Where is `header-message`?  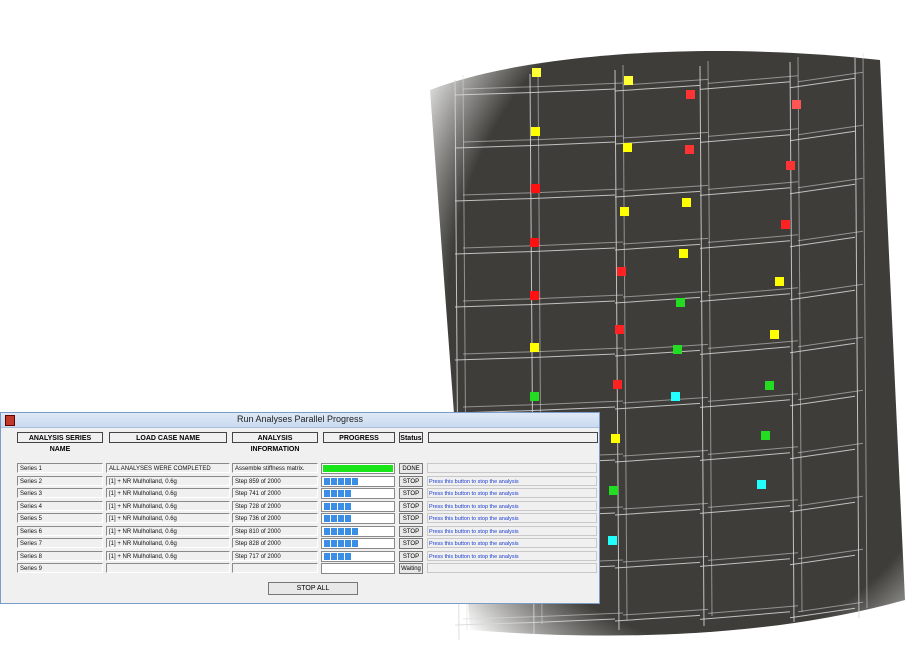 header-message is located at coordinates (513, 437).